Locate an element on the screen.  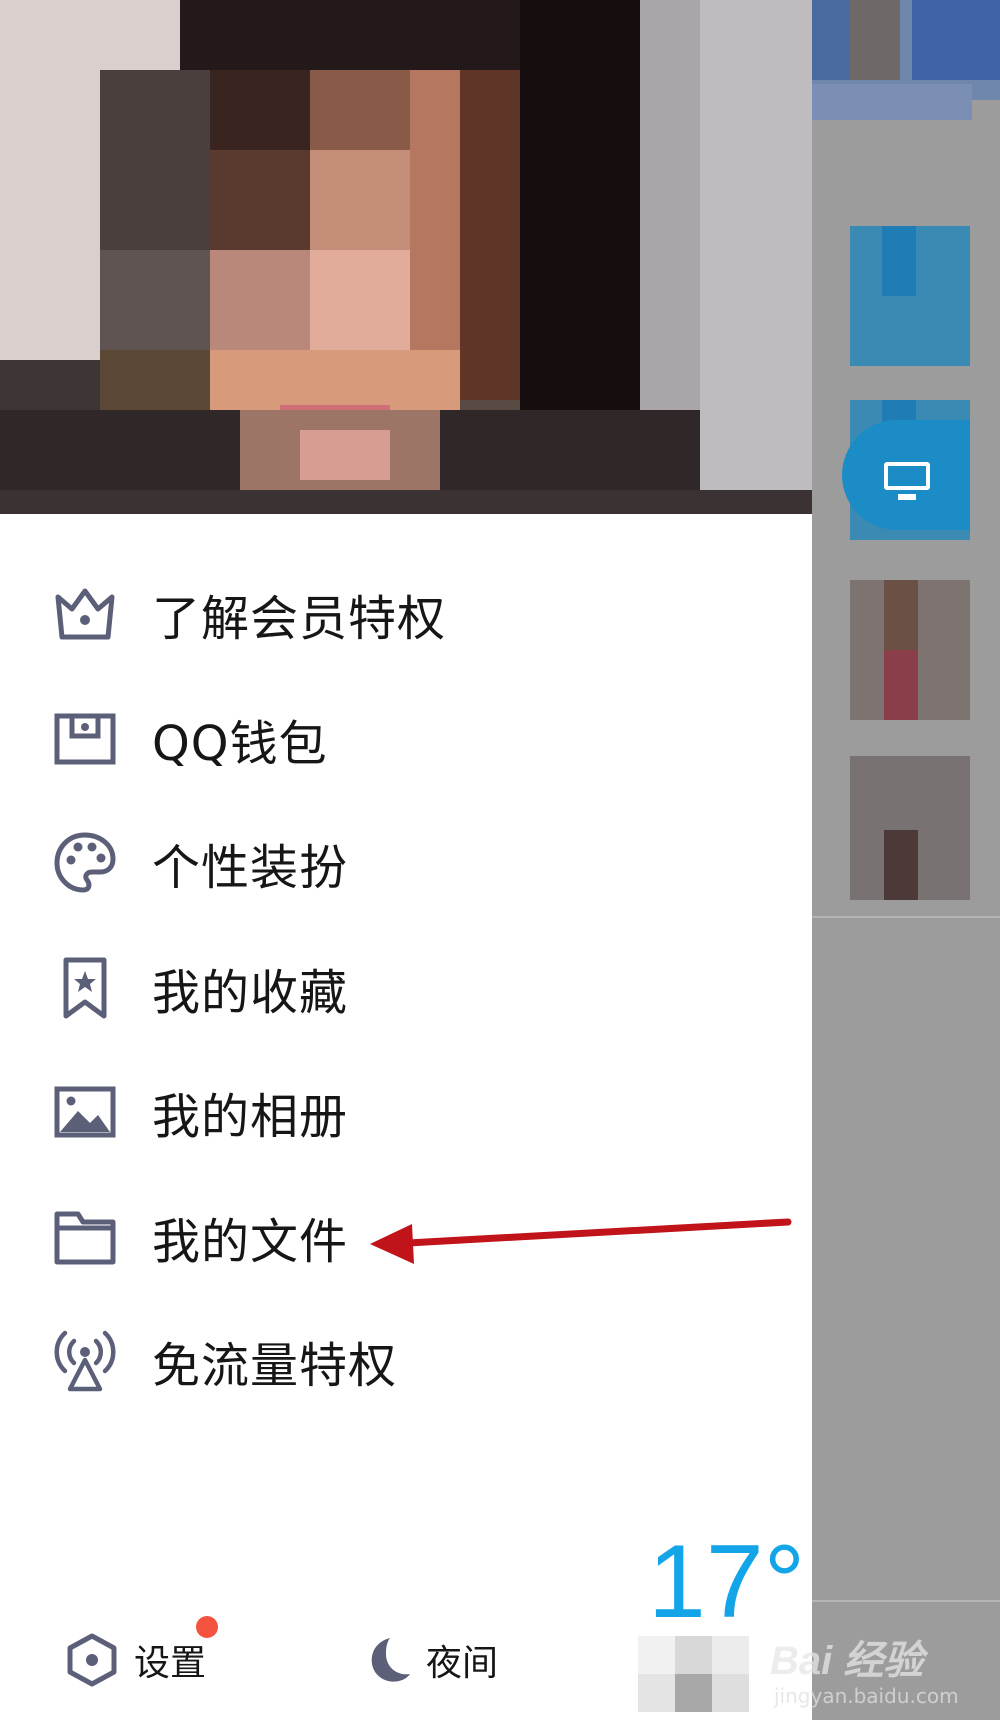
menu-item-label: 个性装扮 is located at coordinates (250, 868).